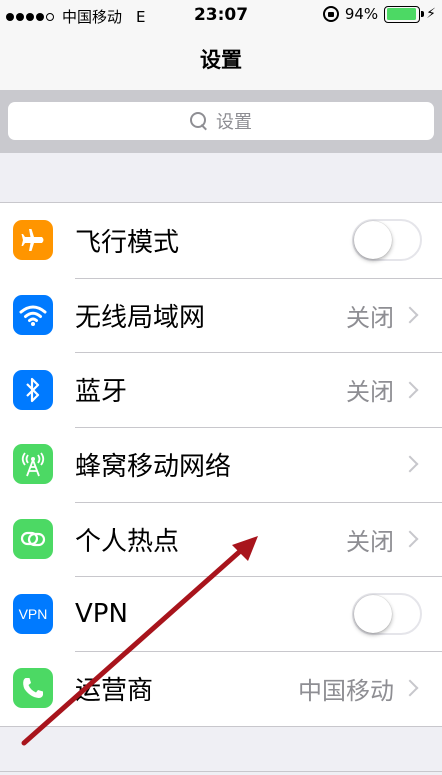 This screenshot has width=442, height=775. I want to click on wifi-icon, so click(33, 315).